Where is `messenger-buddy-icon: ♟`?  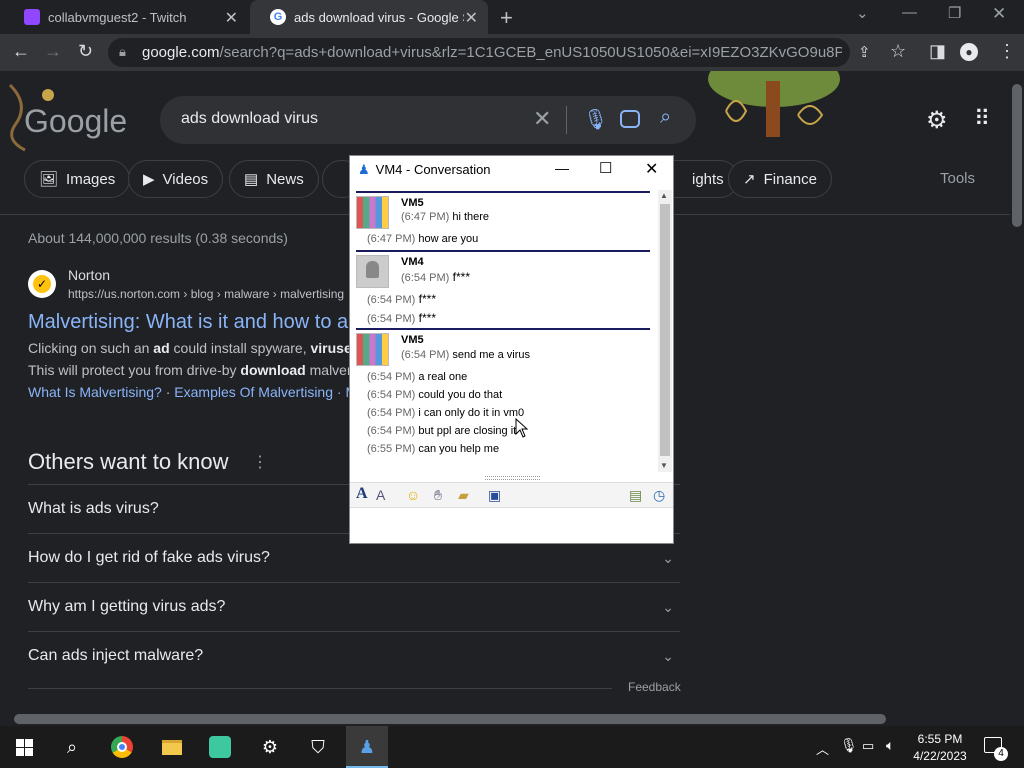 messenger-buddy-icon: ♟ is located at coordinates (364, 169).